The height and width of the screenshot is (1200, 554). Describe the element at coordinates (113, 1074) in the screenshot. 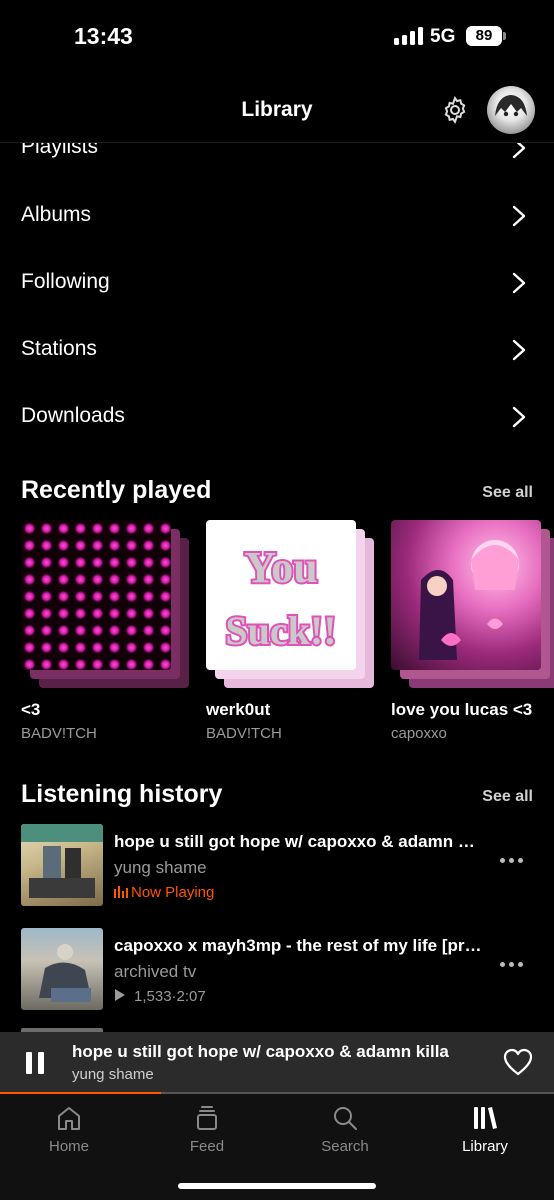

I see `mini-player-artist: yung shame` at that location.